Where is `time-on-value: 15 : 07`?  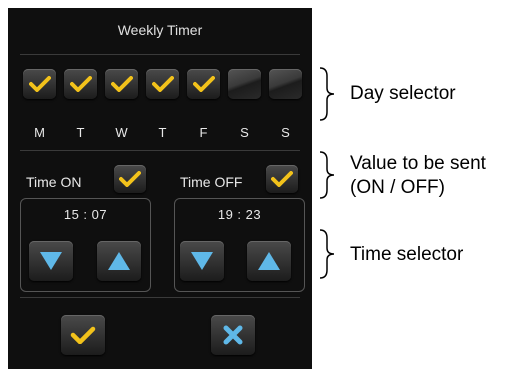
time-on-value: 15 : 07 is located at coordinates (85, 214).